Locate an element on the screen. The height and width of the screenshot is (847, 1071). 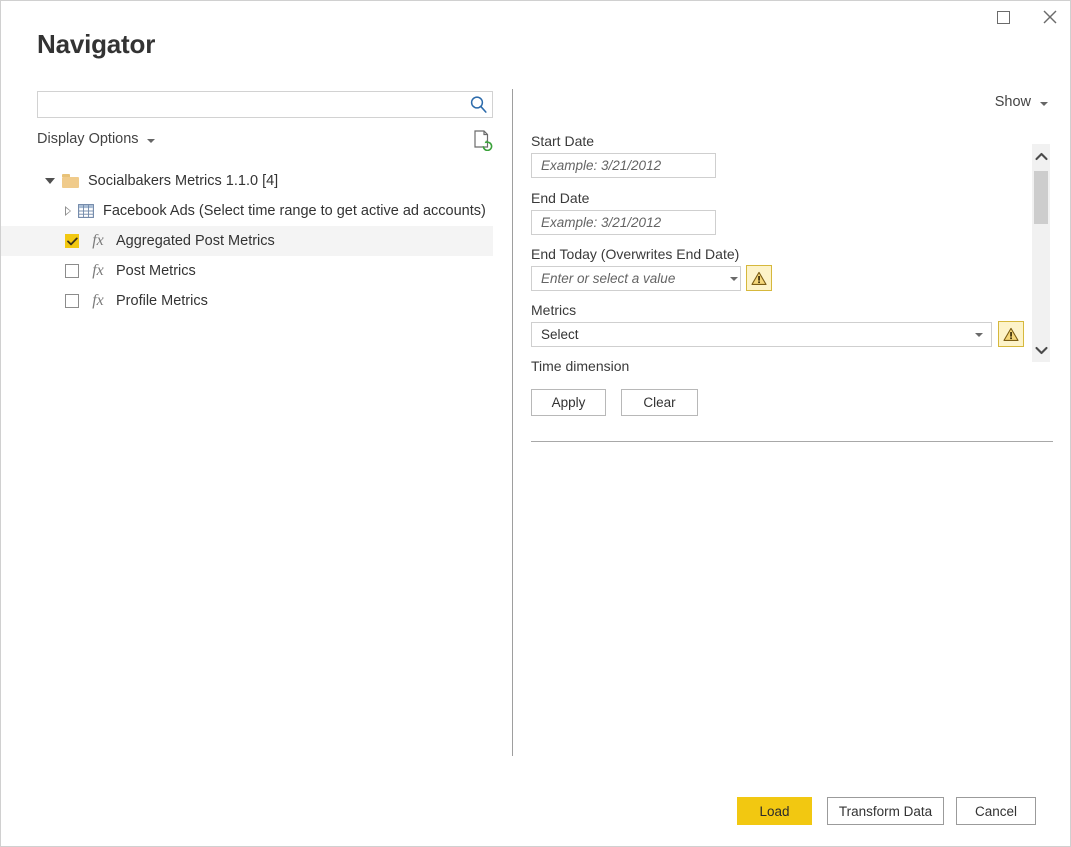
close-icon is located at coordinates (1049, 17).